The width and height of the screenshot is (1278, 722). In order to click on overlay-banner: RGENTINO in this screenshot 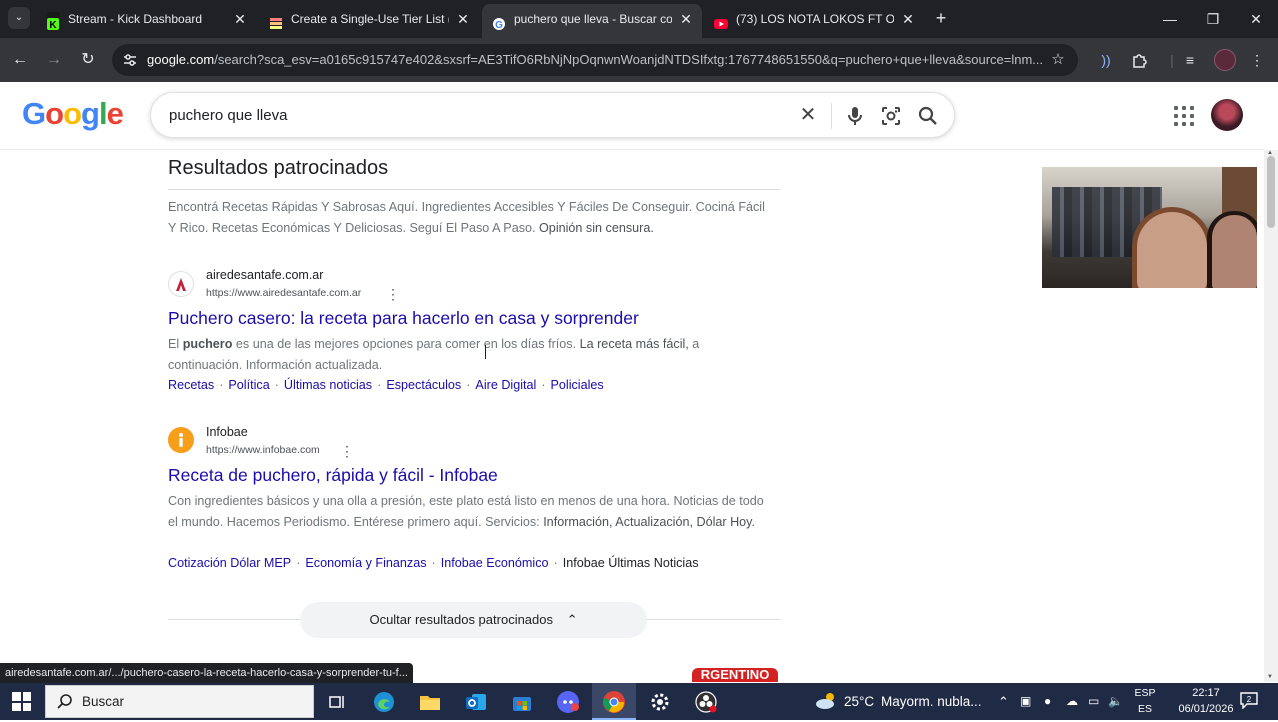, I will do `click(735, 675)`.